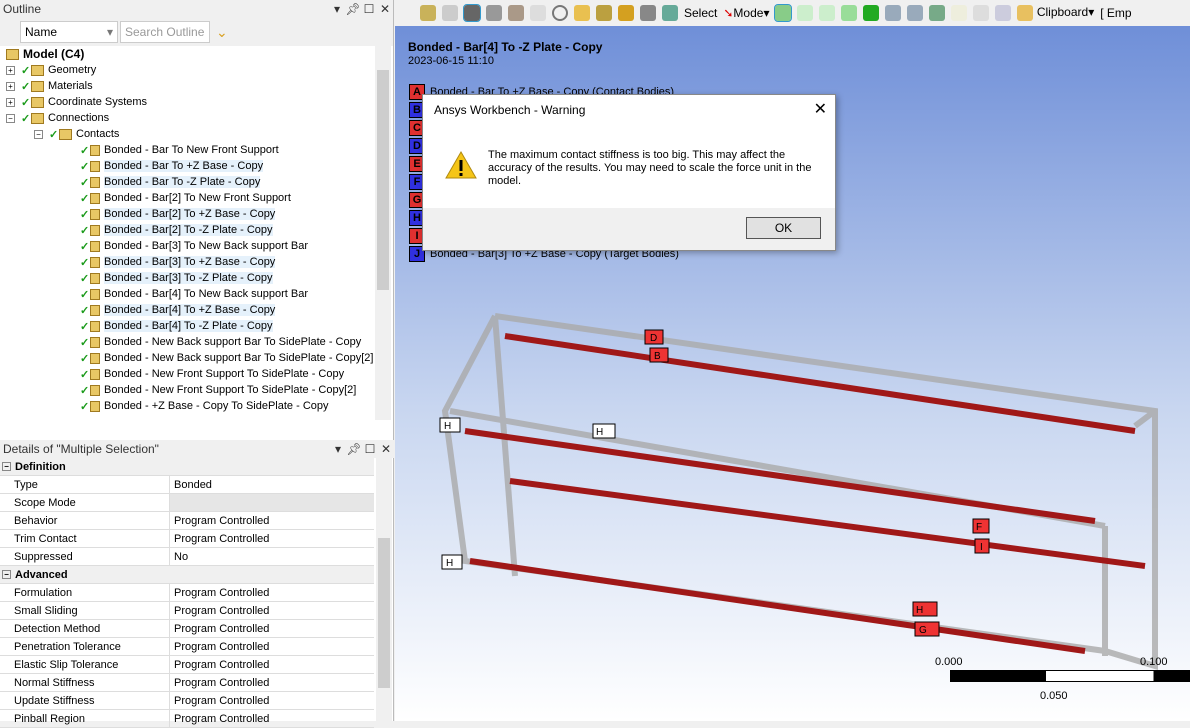  Describe the element at coordinates (805, 13) in the screenshot. I see `select-vertex-icon` at that location.